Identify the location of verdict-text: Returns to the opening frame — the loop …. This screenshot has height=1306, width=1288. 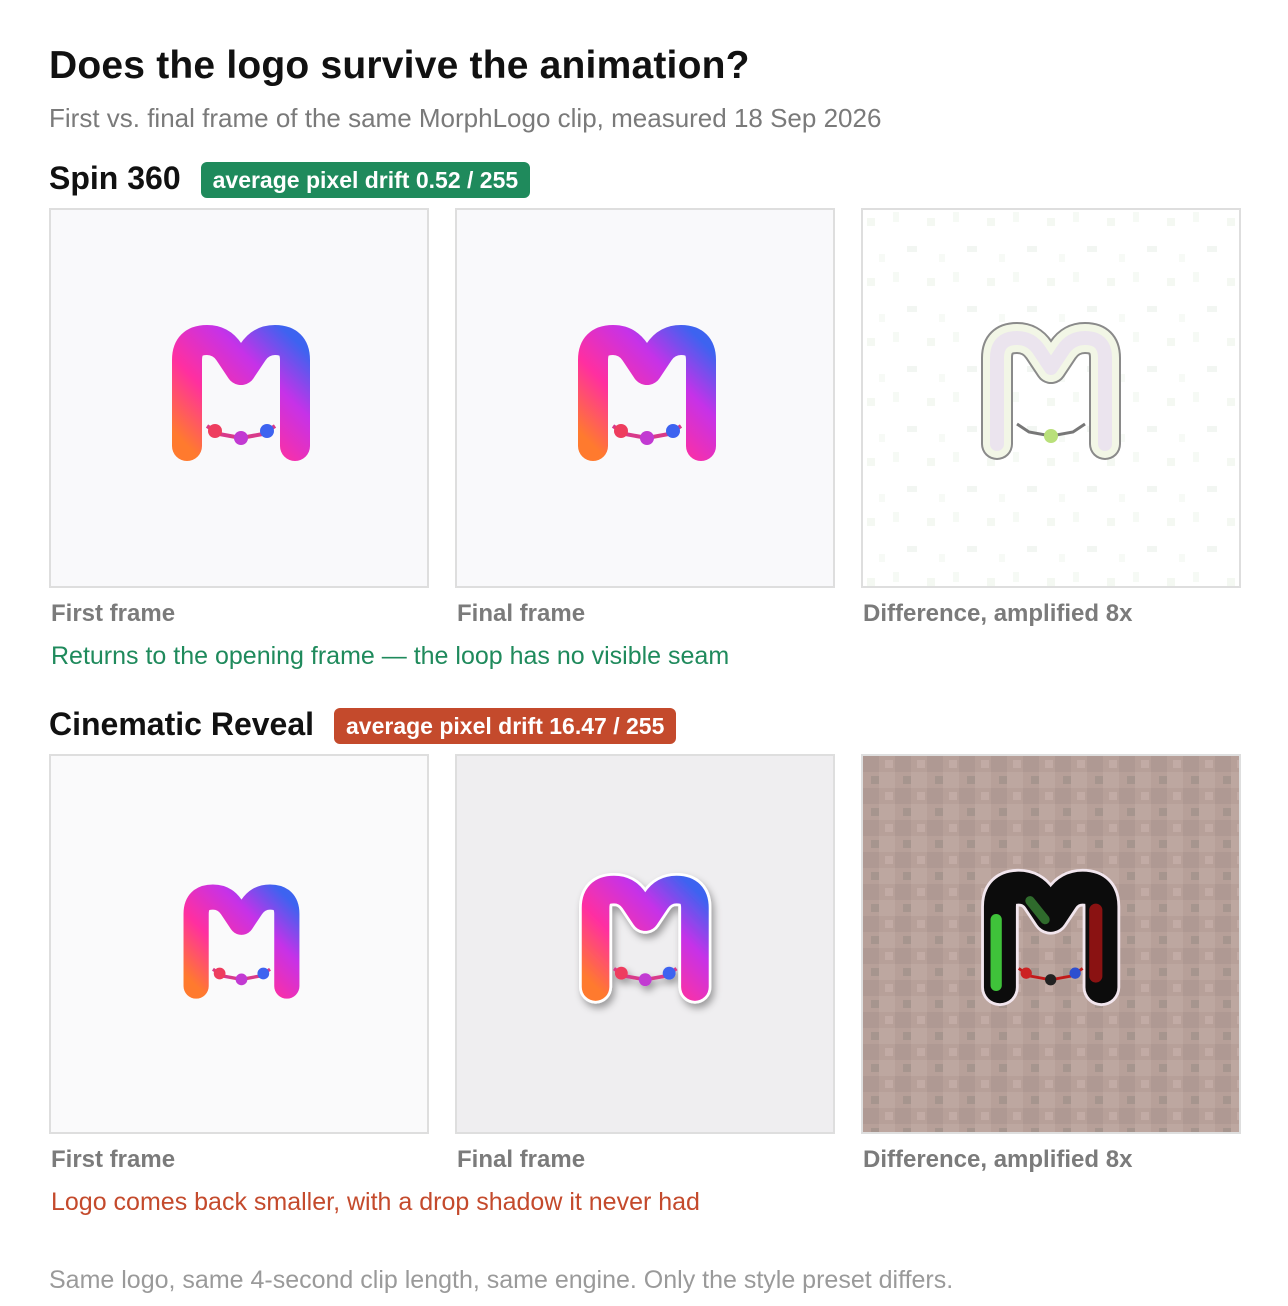
(390, 656).